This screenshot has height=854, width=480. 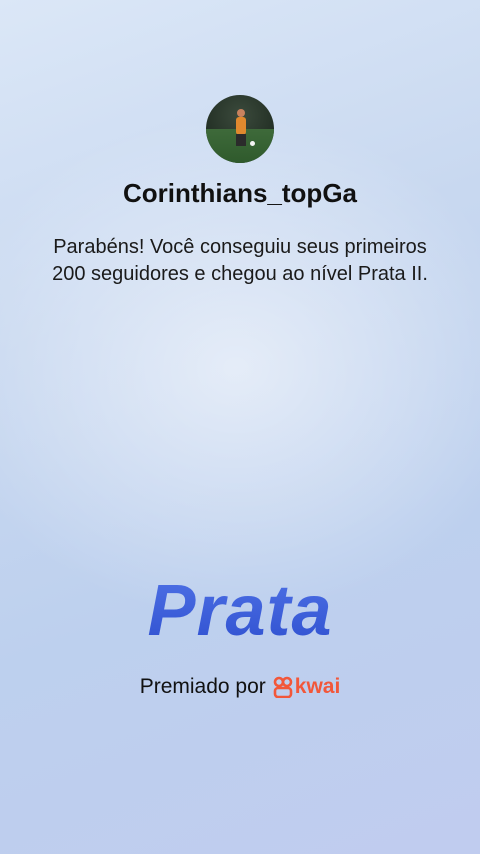 I want to click on kwai-brand-name: kwai, so click(x=317, y=686).